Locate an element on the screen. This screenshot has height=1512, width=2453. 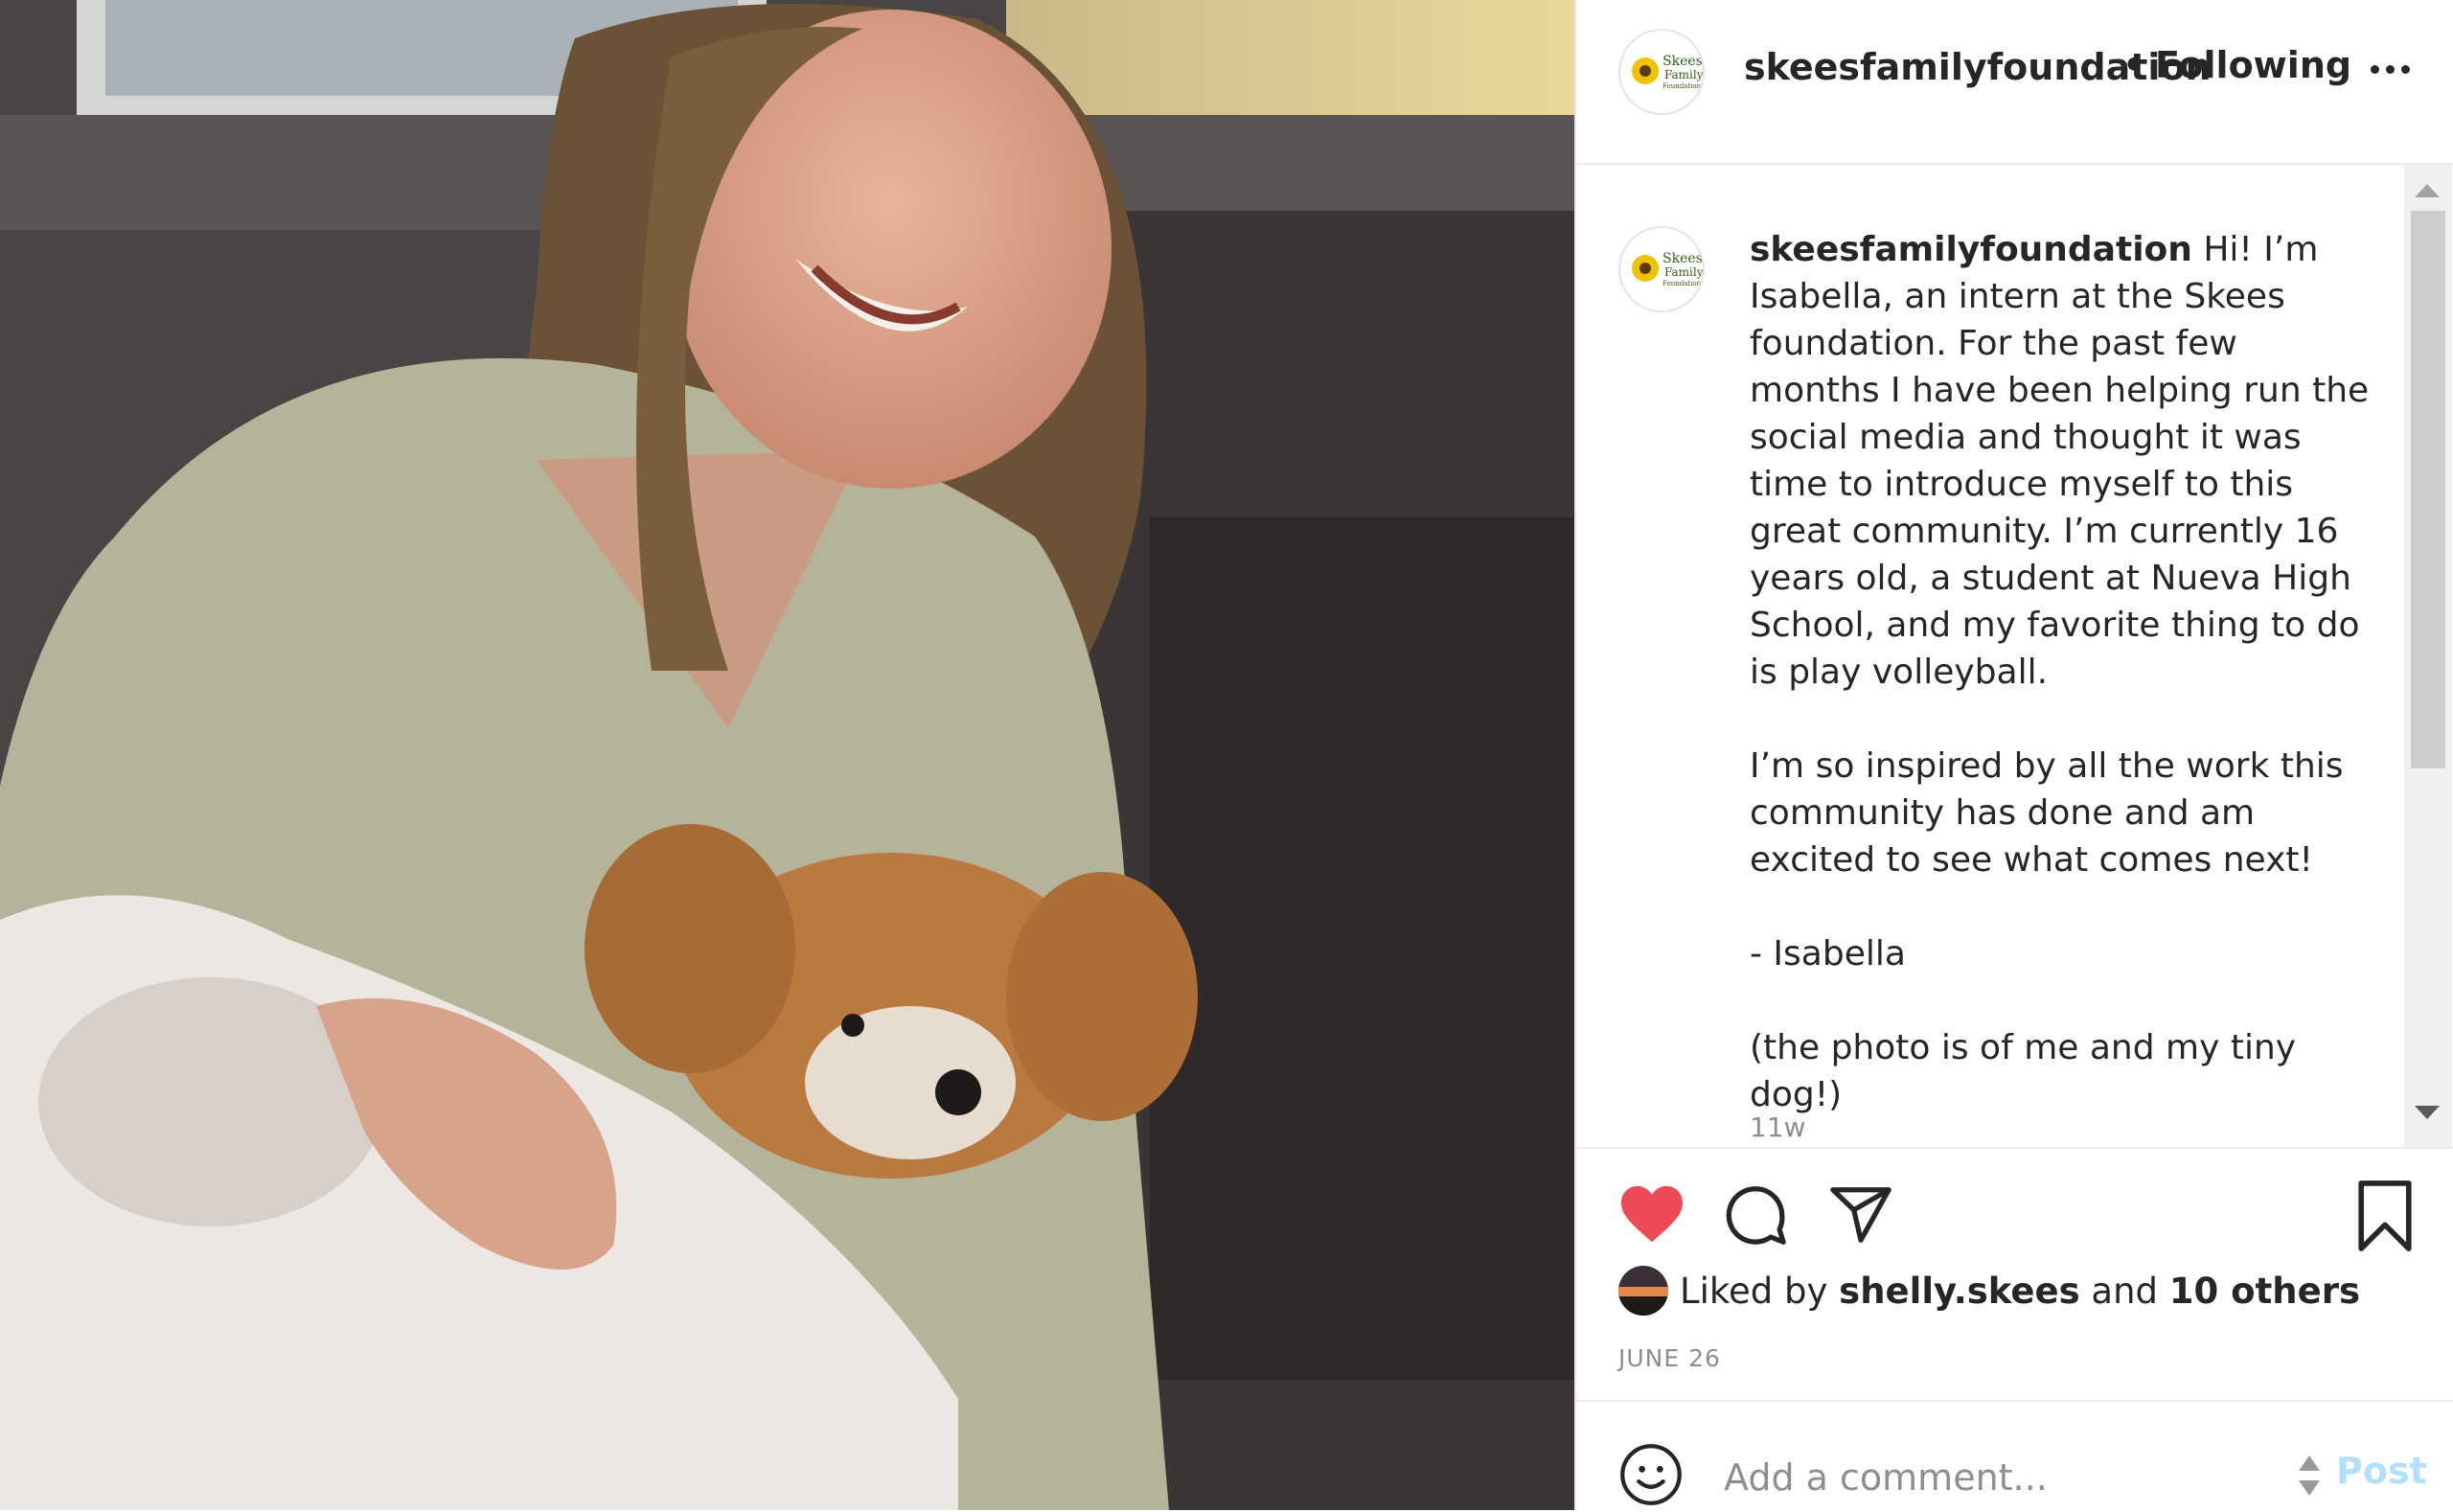
caption-signature: - Isabella is located at coordinates (1828, 954).